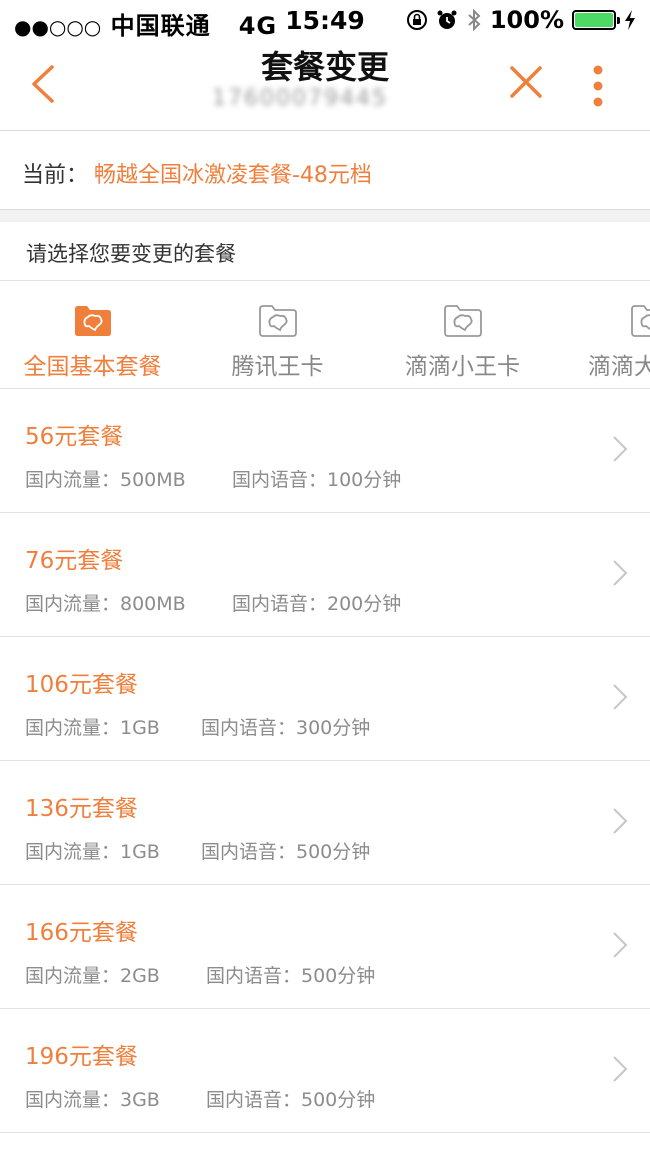 The height and width of the screenshot is (1153, 650). What do you see at coordinates (325, 451) in the screenshot?
I see `plan-item: 56元套餐 国内流量：500MB 国内语音：100分钟` at bounding box center [325, 451].